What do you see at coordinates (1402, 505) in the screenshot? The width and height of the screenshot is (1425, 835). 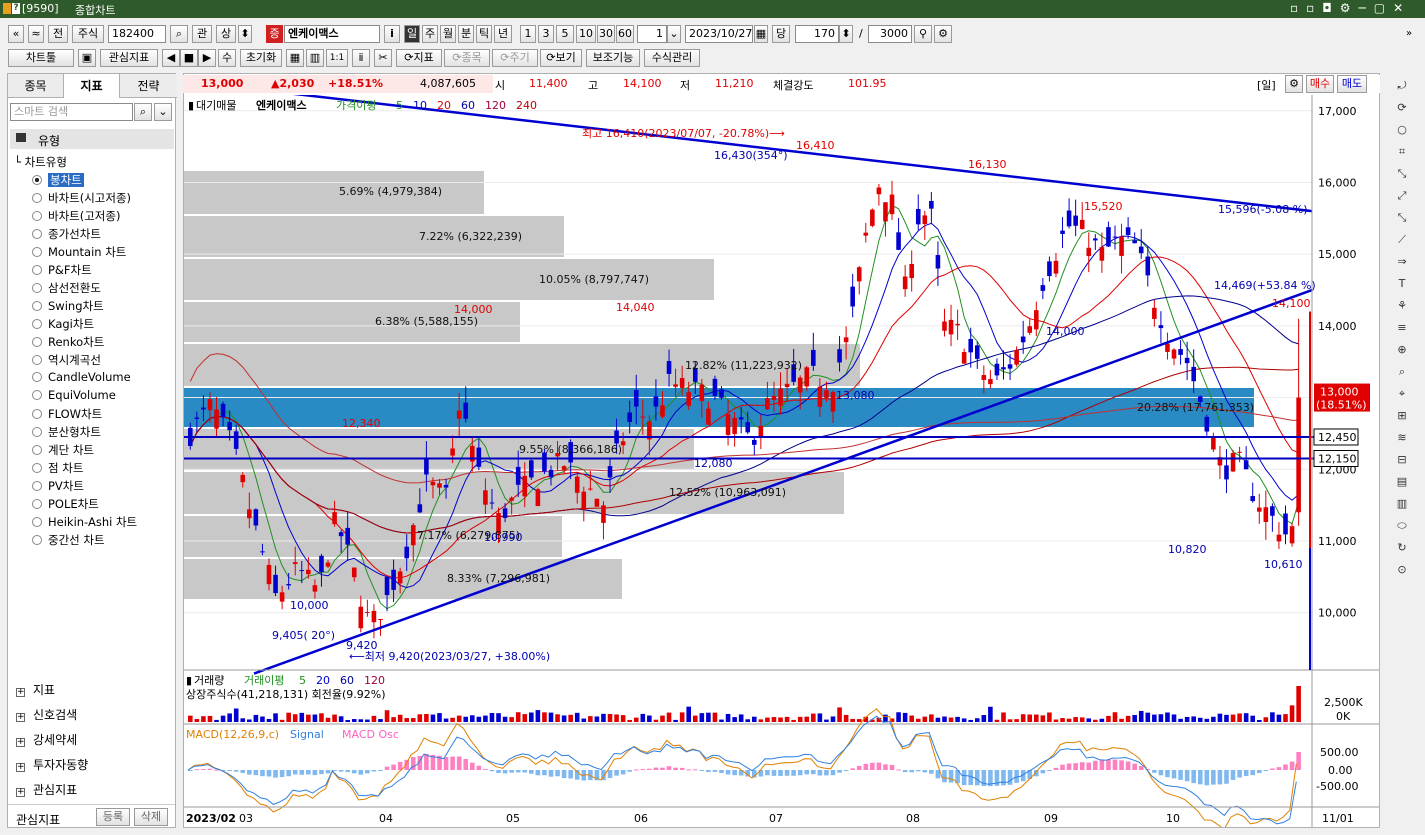 I see `columns-icon: ▥` at bounding box center [1402, 505].